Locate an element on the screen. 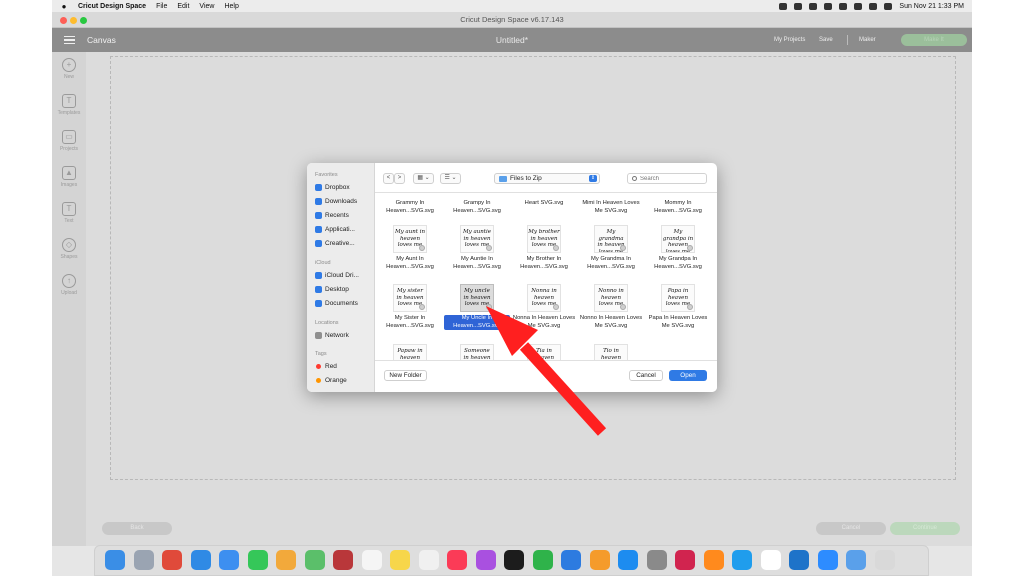 This screenshot has height=576, width=1024. dialog-open-button: Open is located at coordinates (688, 375).